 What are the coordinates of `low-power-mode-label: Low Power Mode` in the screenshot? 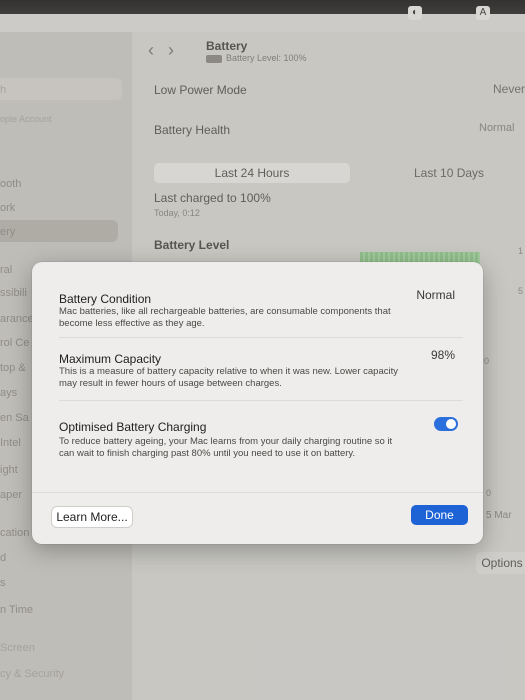 It's located at (200, 90).